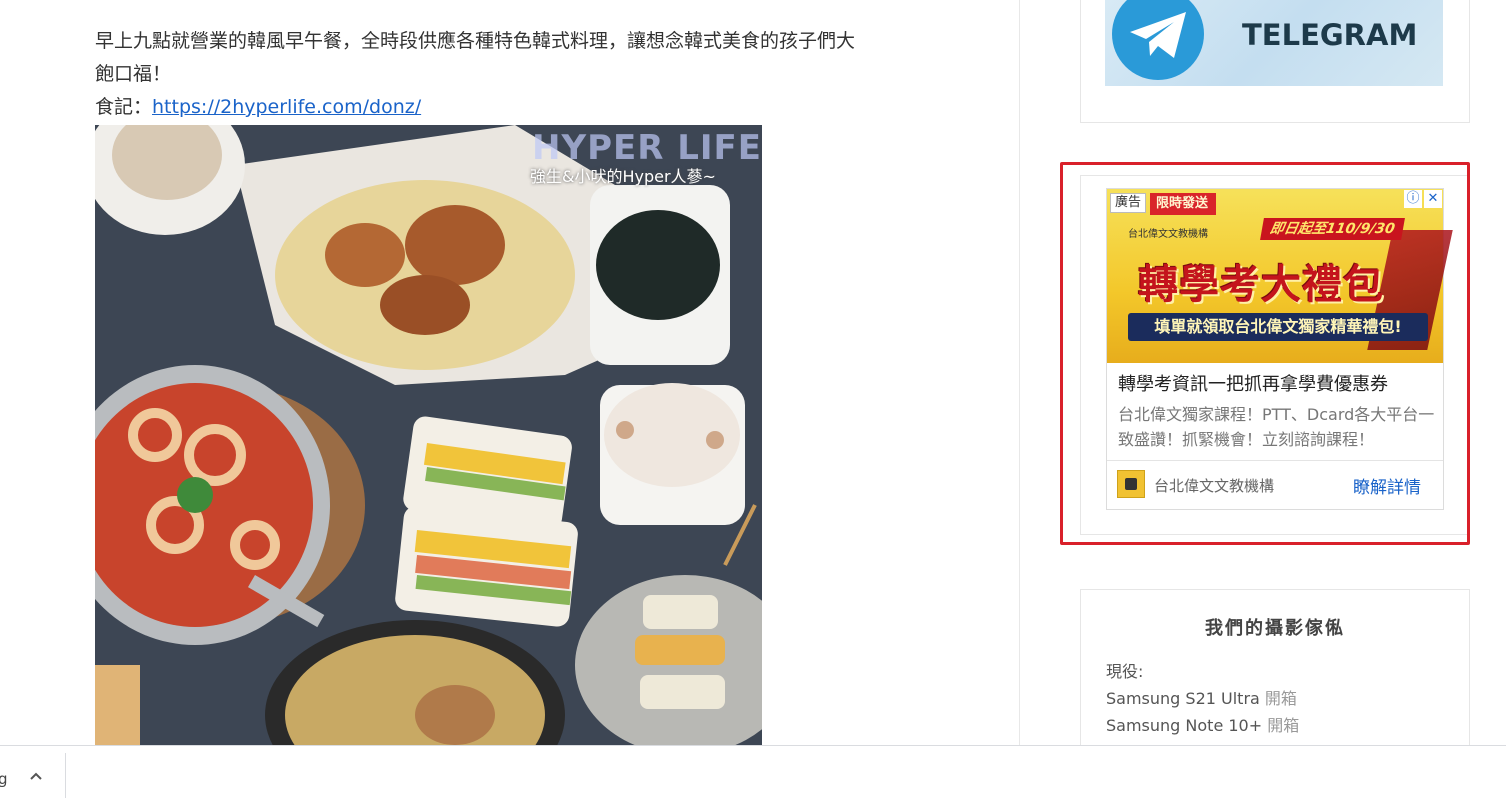 Image resolution: width=1506 pixels, height=798 pixels. I want to click on food-note-label: 食記：, so click(124, 107).